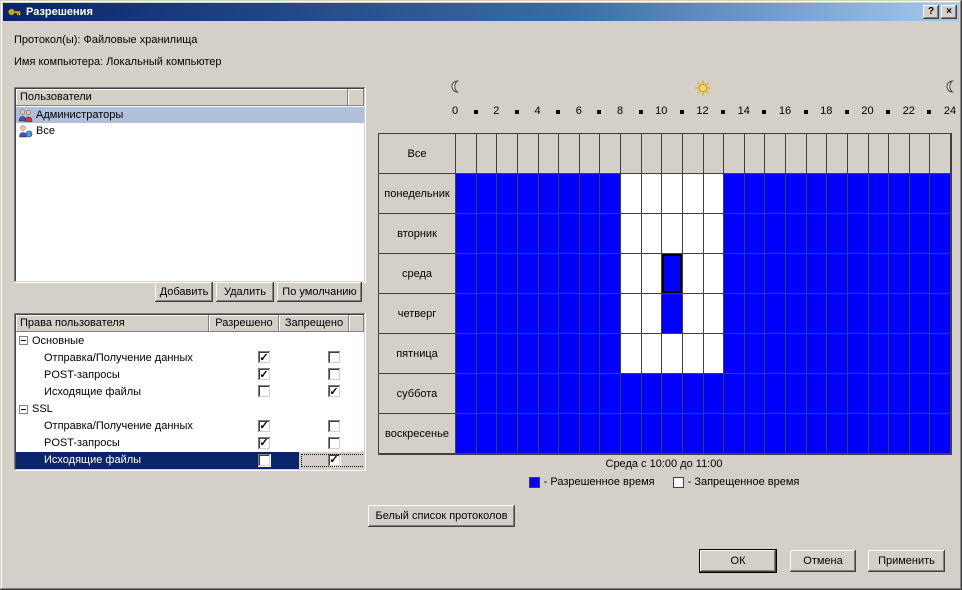 The width and height of the screenshot is (962, 590). I want to click on help-button: ?, so click(931, 12).